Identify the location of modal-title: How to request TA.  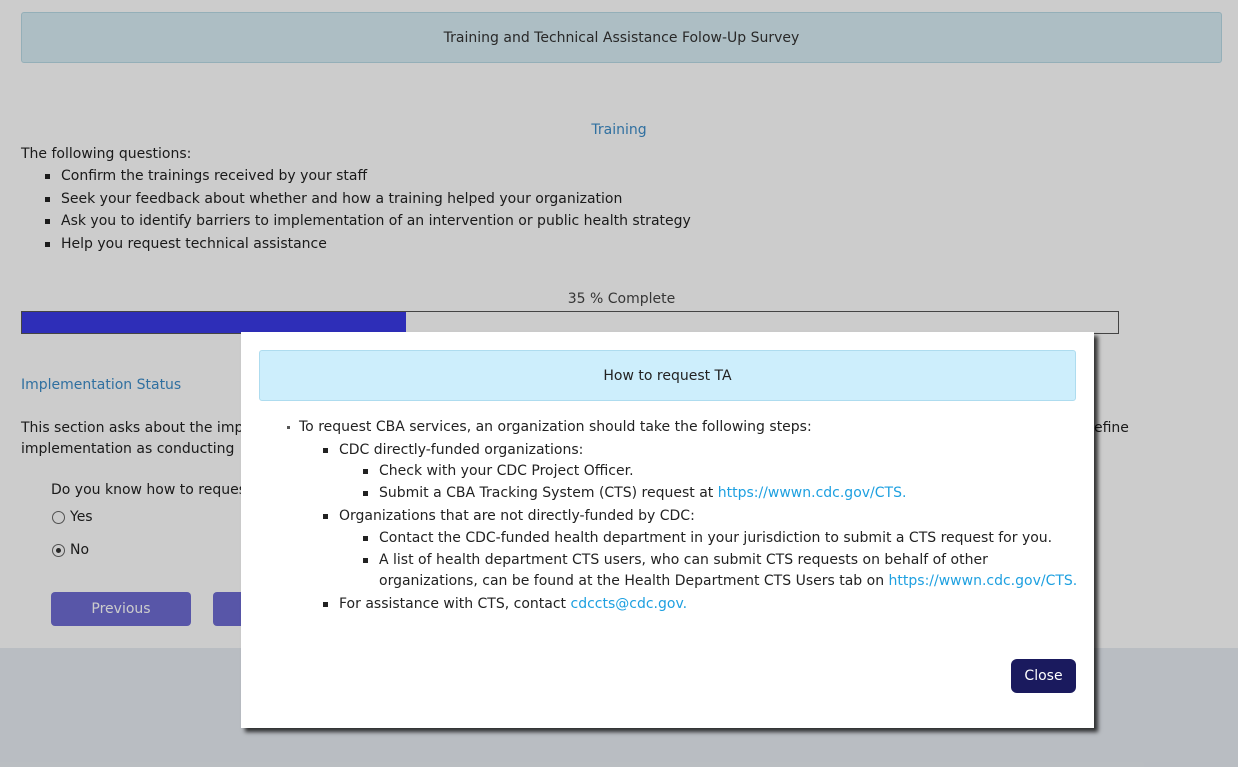
(667, 375).